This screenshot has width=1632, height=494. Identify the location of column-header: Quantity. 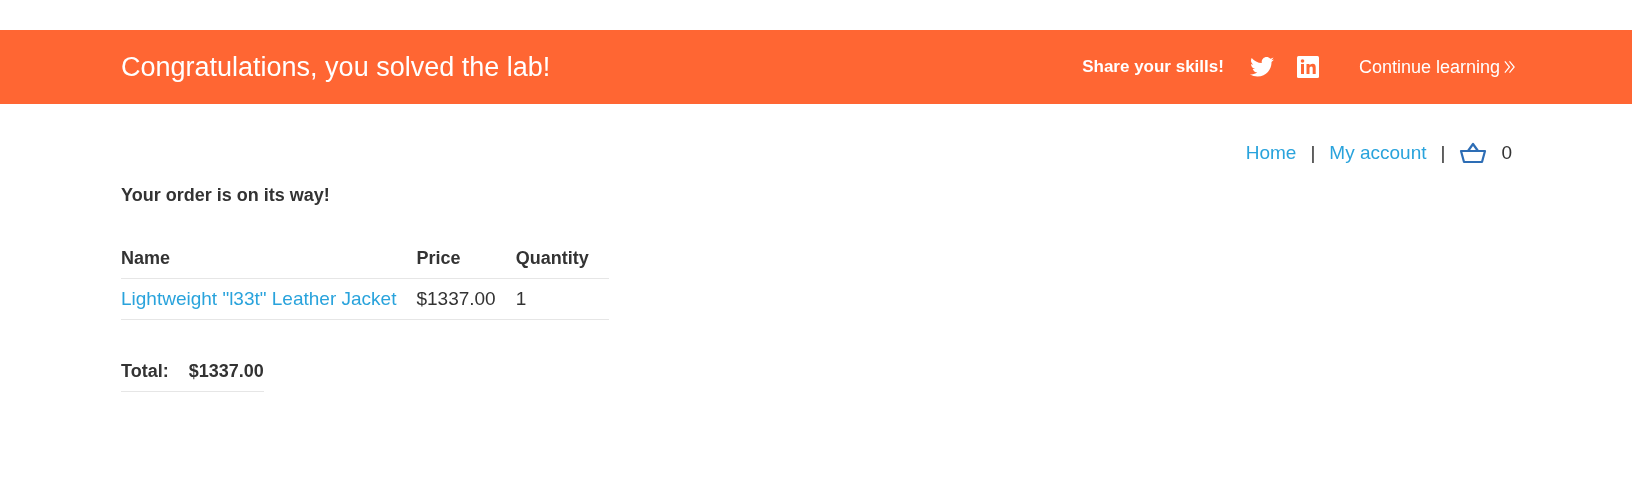
(562, 259).